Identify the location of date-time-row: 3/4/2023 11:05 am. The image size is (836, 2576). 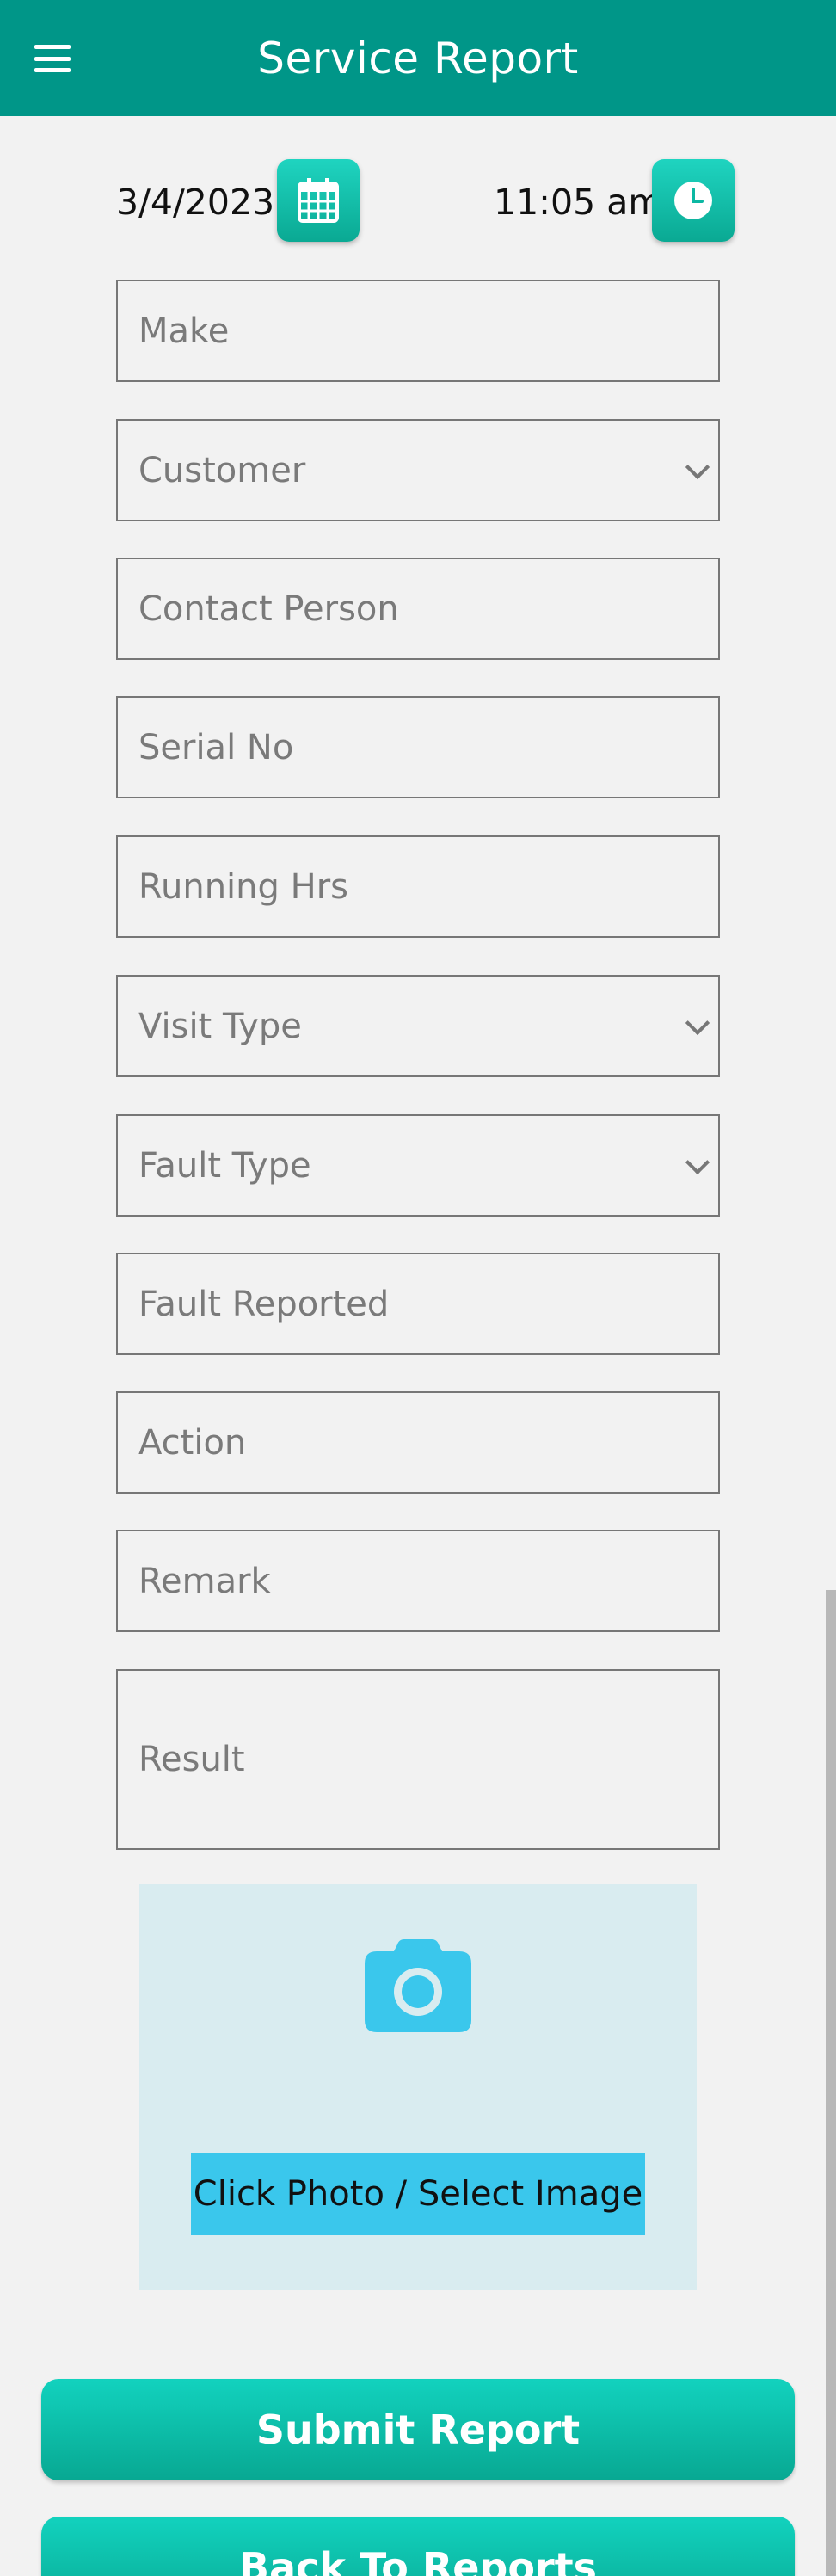
(418, 200).